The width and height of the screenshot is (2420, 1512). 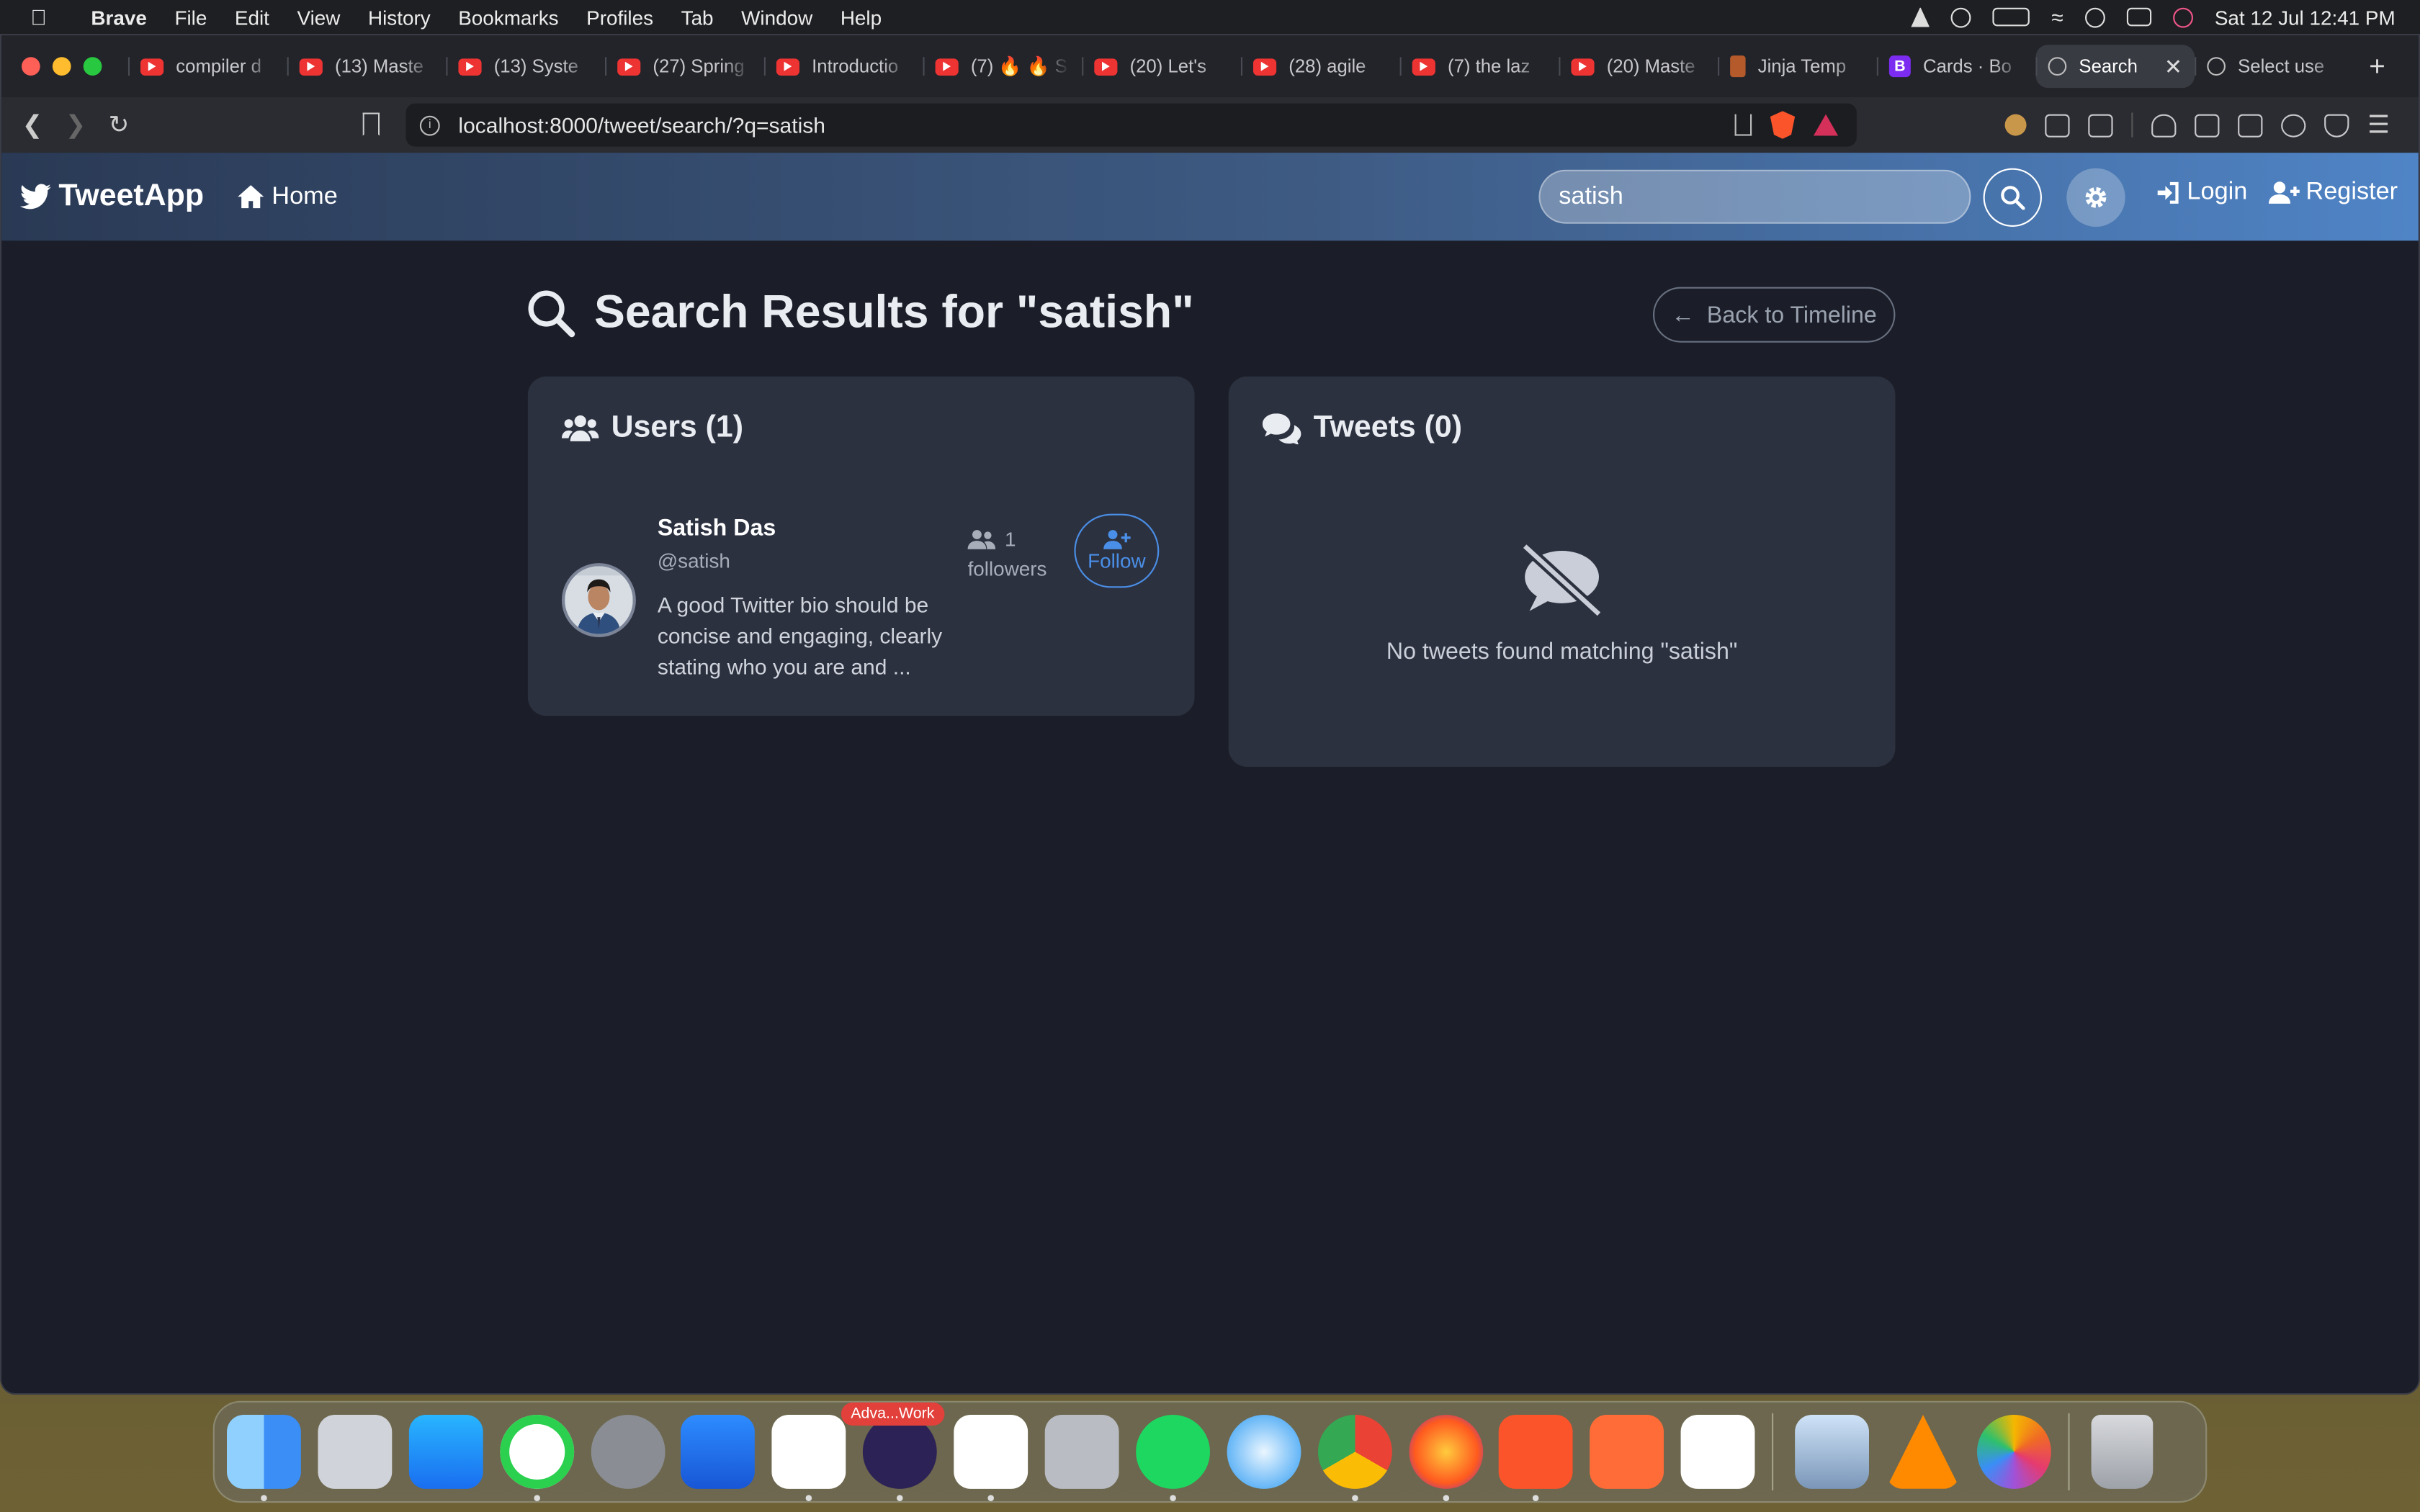 I want to click on xcode-icon, so click(x=718, y=1451).